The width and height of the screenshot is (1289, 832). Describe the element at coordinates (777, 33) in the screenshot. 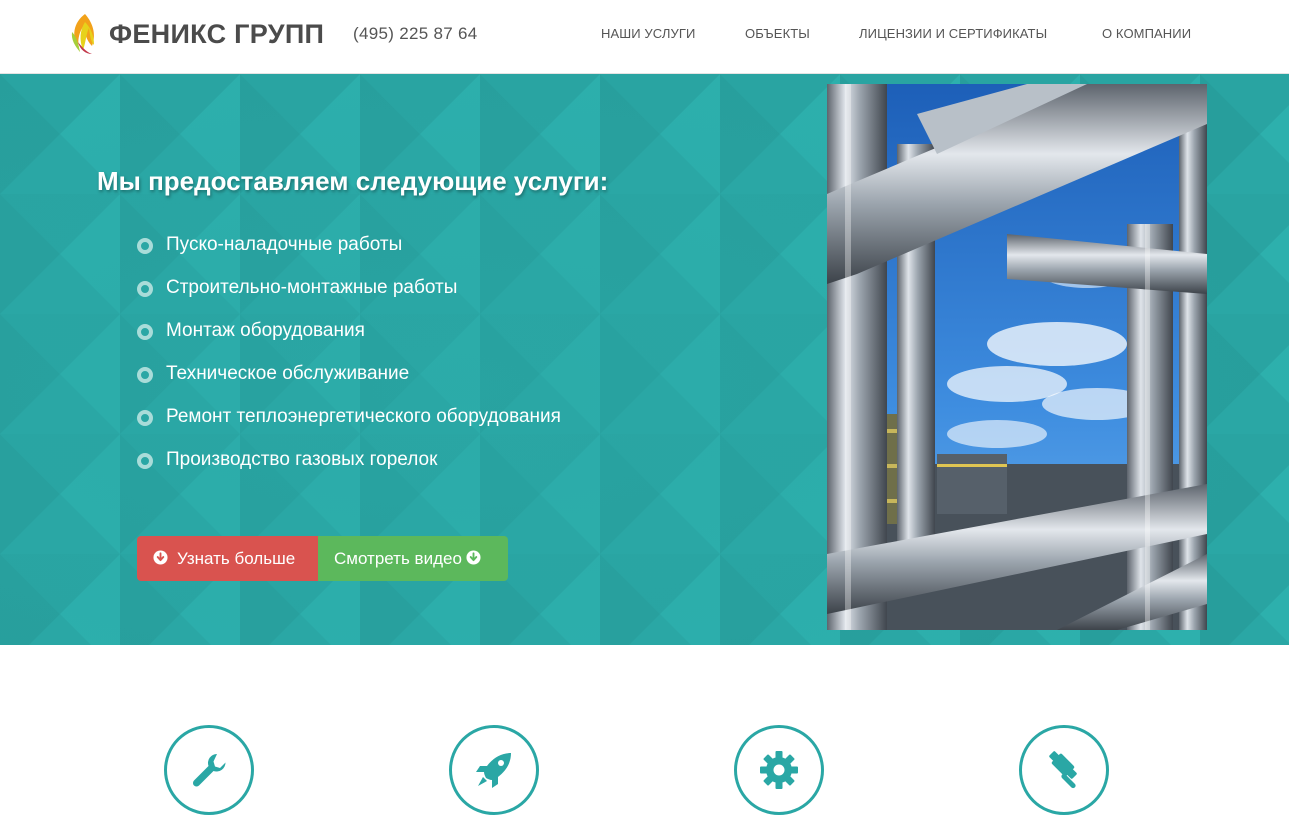

I see `nav-item-objects: ОБЪЕКТЫ` at that location.